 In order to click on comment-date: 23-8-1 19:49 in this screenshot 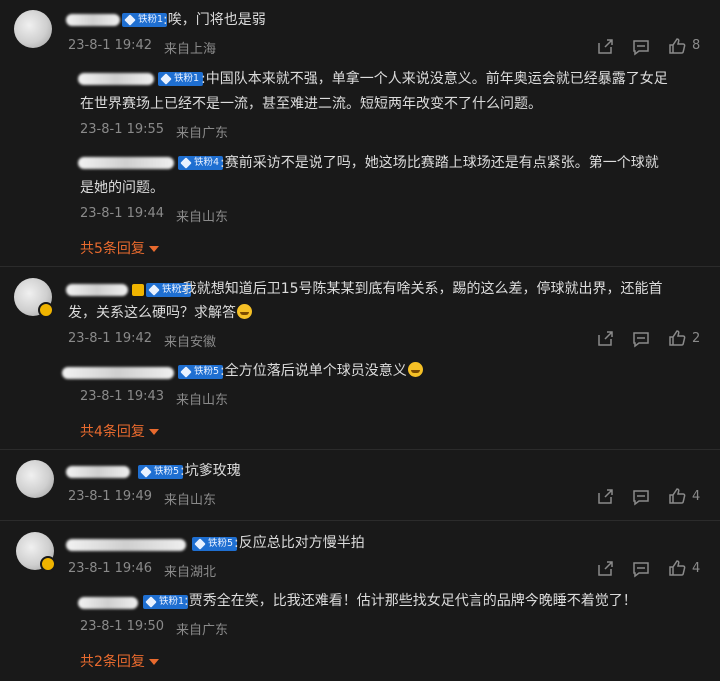, I will do `click(110, 496)`.